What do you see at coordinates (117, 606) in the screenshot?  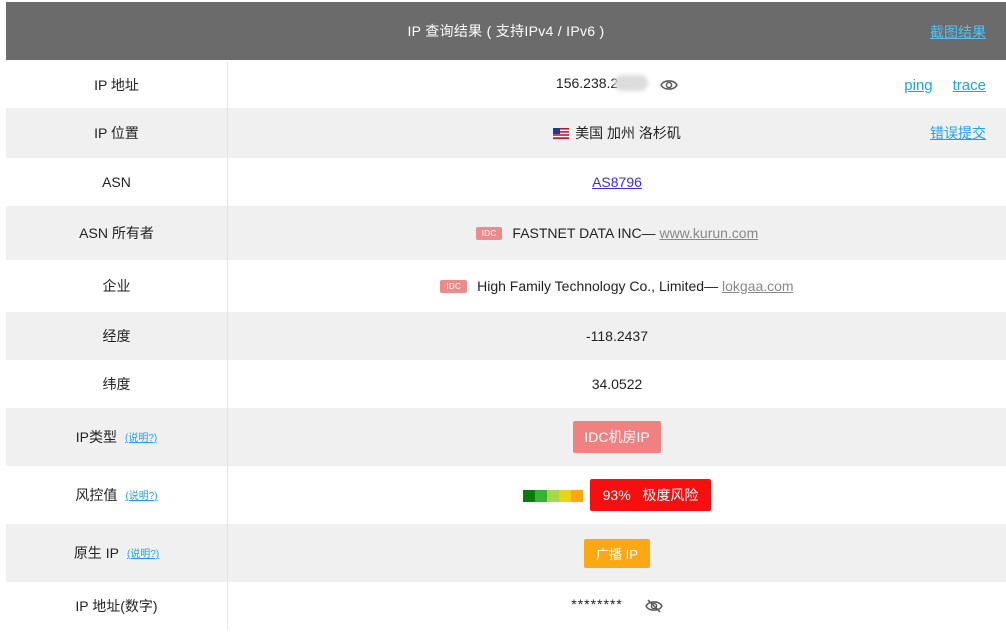 I see `numeric-ip-label: IP 地址(数字)` at bounding box center [117, 606].